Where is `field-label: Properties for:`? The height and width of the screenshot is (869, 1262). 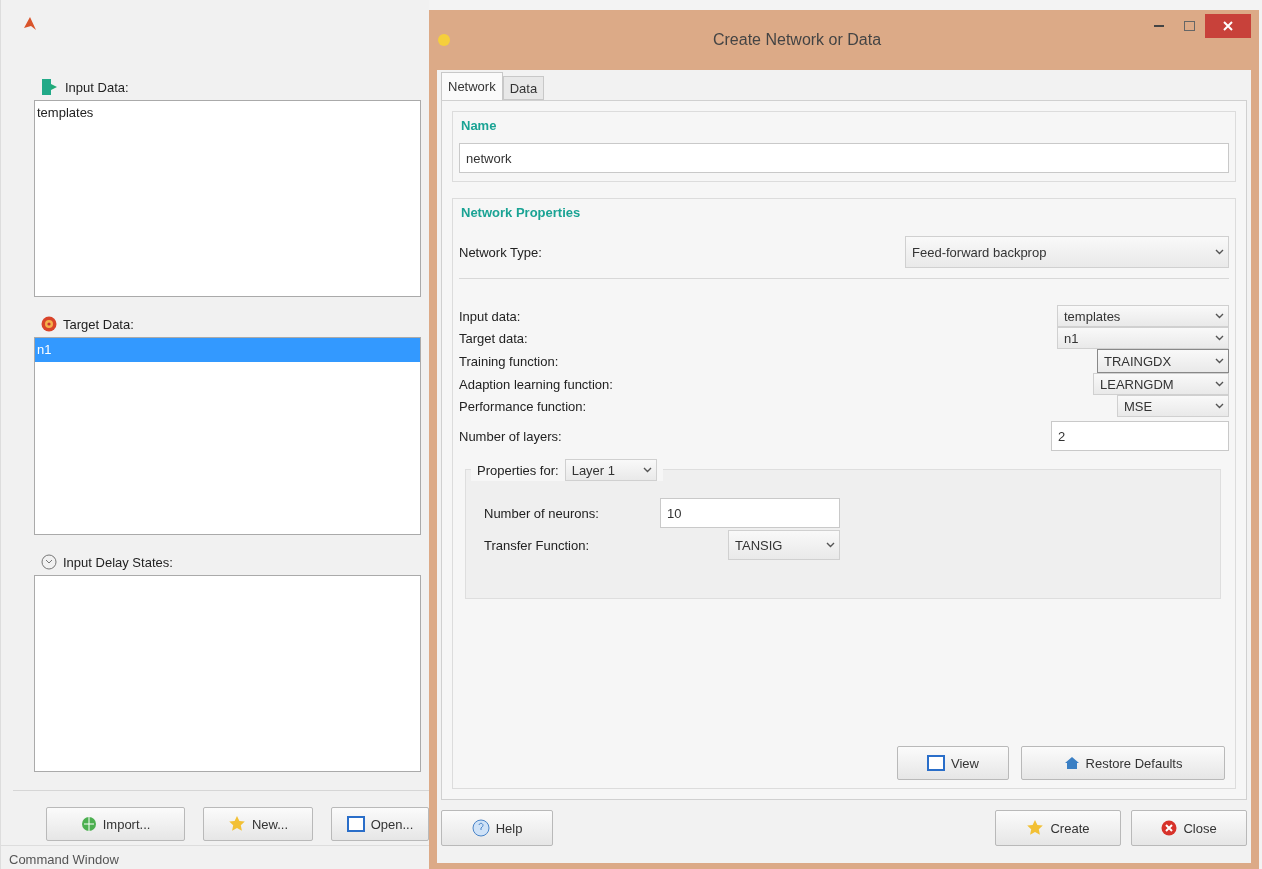 field-label: Properties for: is located at coordinates (518, 470).